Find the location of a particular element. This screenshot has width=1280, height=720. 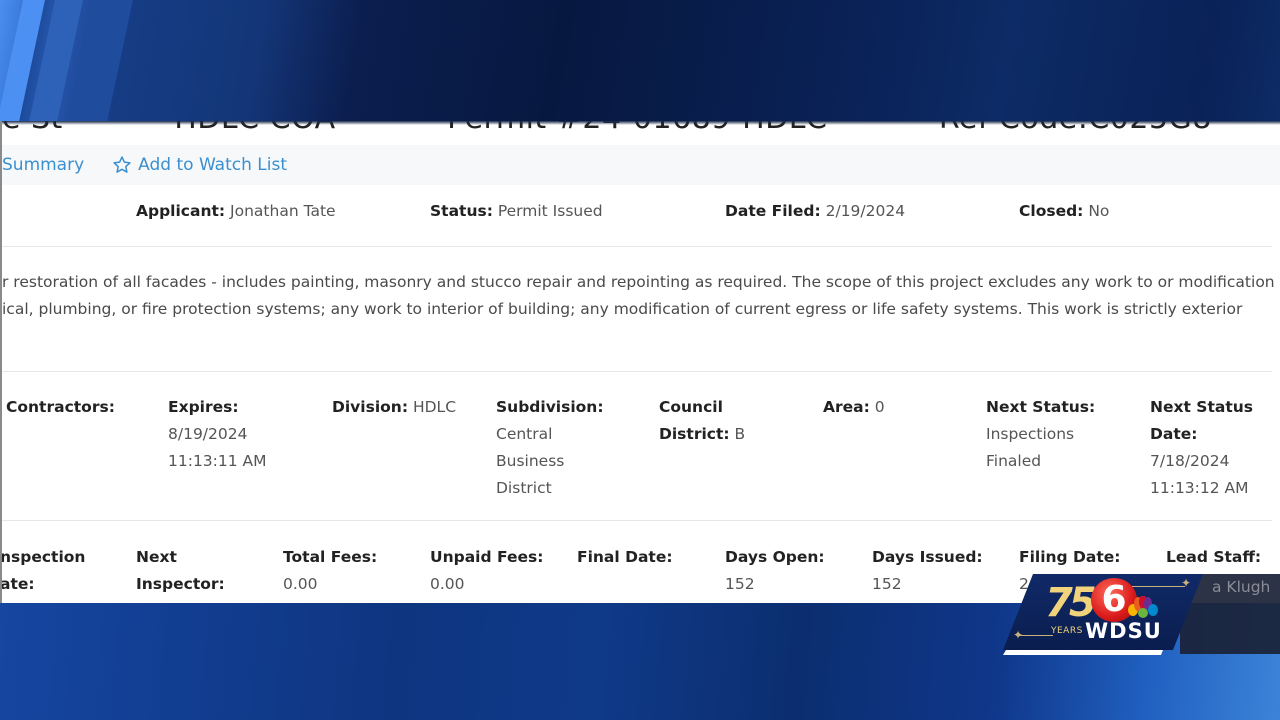

subdivision-value: District is located at coordinates (524, 488).